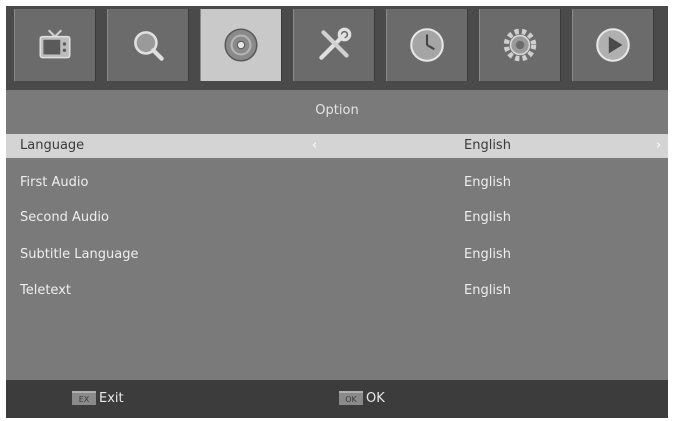 This screenshot has width=676, height=421. What do you see at coordinates (64, 217) in the screenshot?
I see `option-label: Second Audio` at bounding box center [64, 217].